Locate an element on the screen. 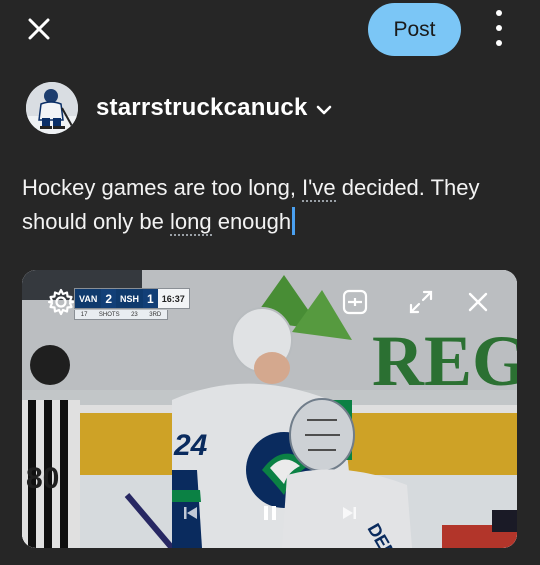 The width and height of the screenshot is (540, 565). pause-icon is located at coordinates (270, 513).